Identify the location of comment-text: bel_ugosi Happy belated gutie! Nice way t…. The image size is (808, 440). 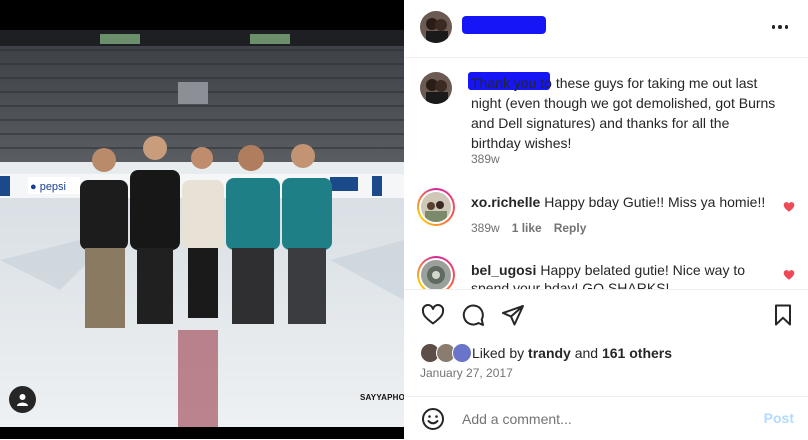
(621, 275).